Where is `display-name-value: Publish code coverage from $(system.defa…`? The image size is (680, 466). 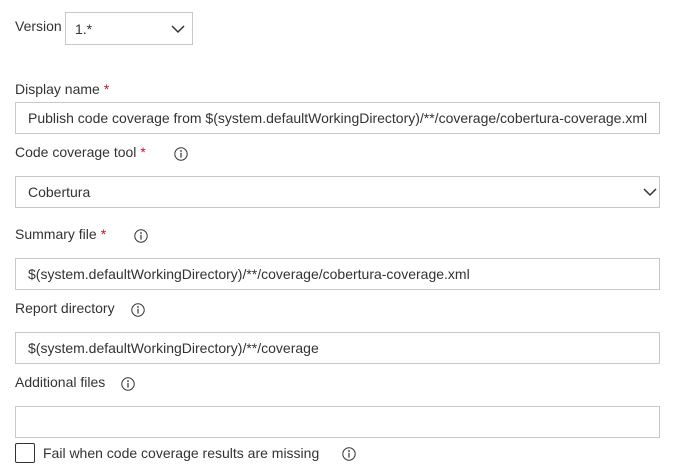 display-name-value: Publish code coverage from $(system.defa… is located at coordinates (338, 118).